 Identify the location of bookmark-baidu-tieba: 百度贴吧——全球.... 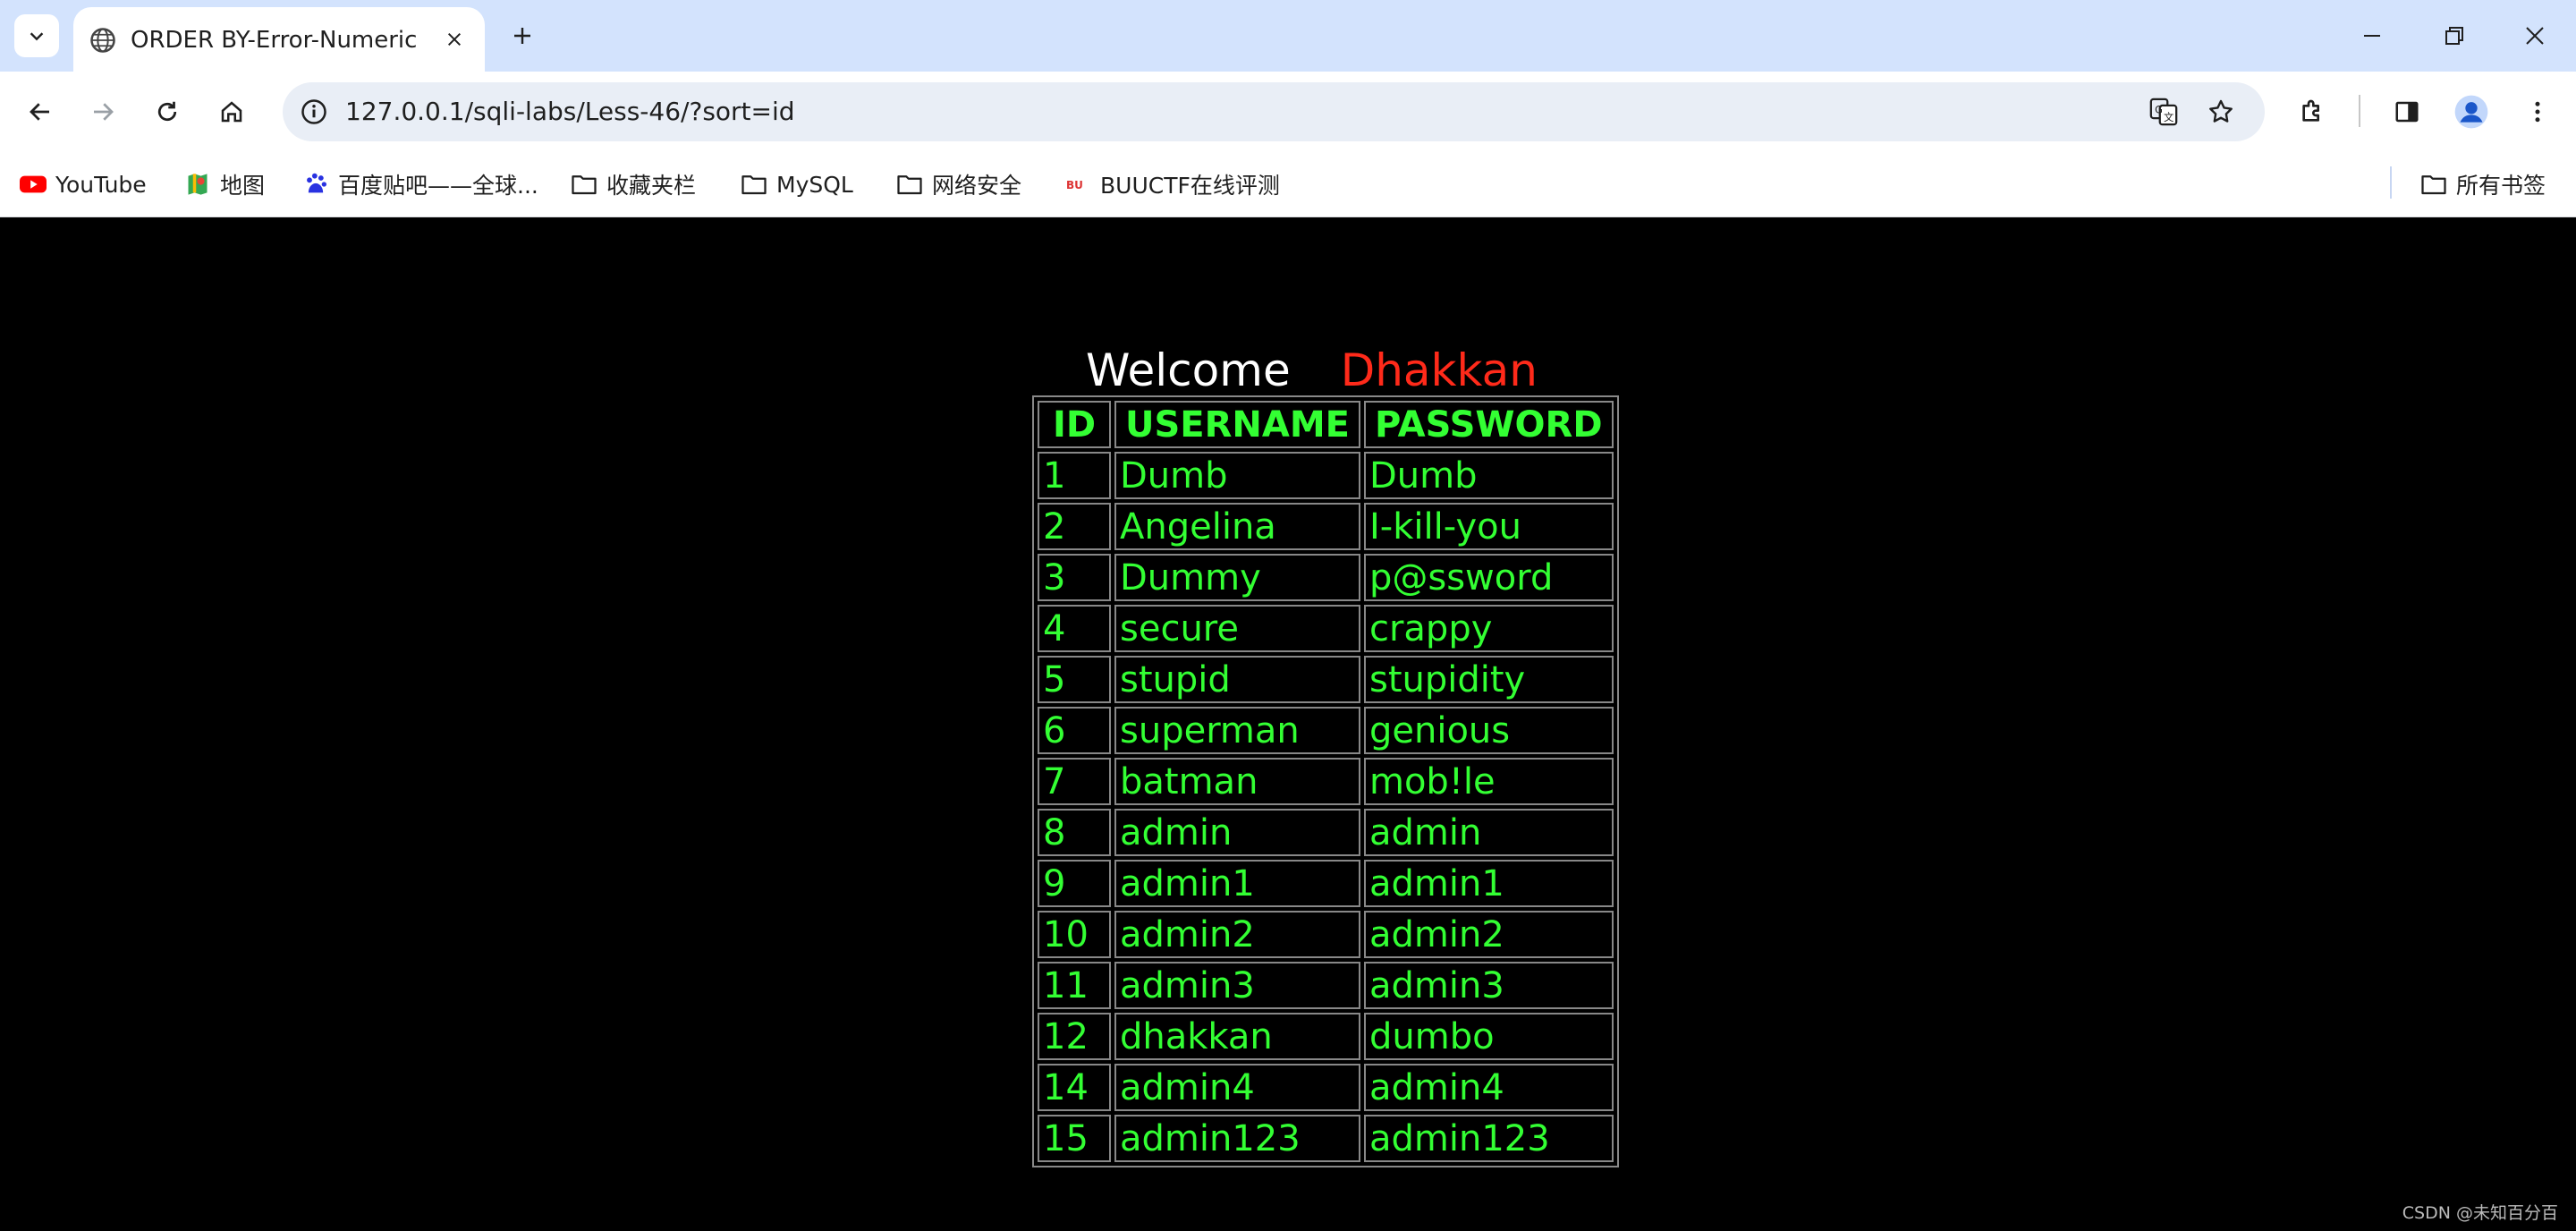
(420, 184).